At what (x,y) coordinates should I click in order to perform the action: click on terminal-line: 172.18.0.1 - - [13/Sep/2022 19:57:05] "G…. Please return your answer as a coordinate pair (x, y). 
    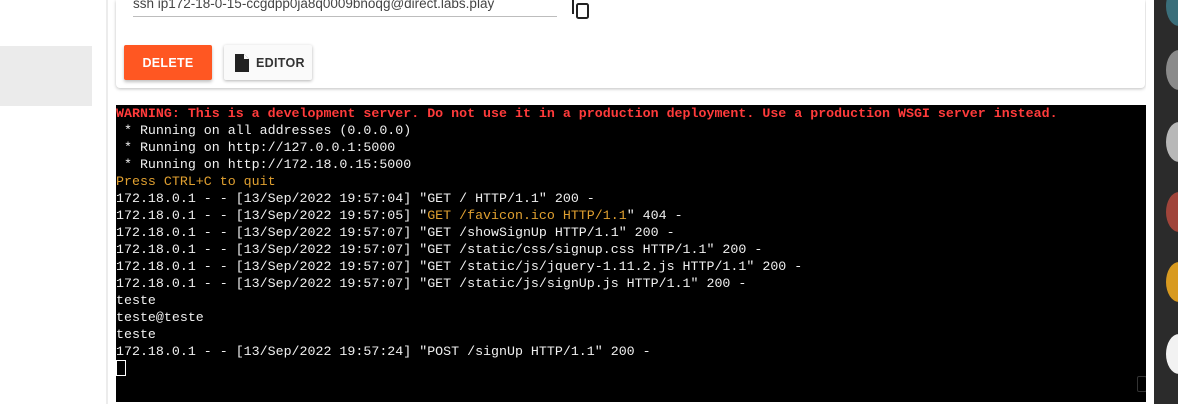
    Looking at the image, I should click on (631, 215).